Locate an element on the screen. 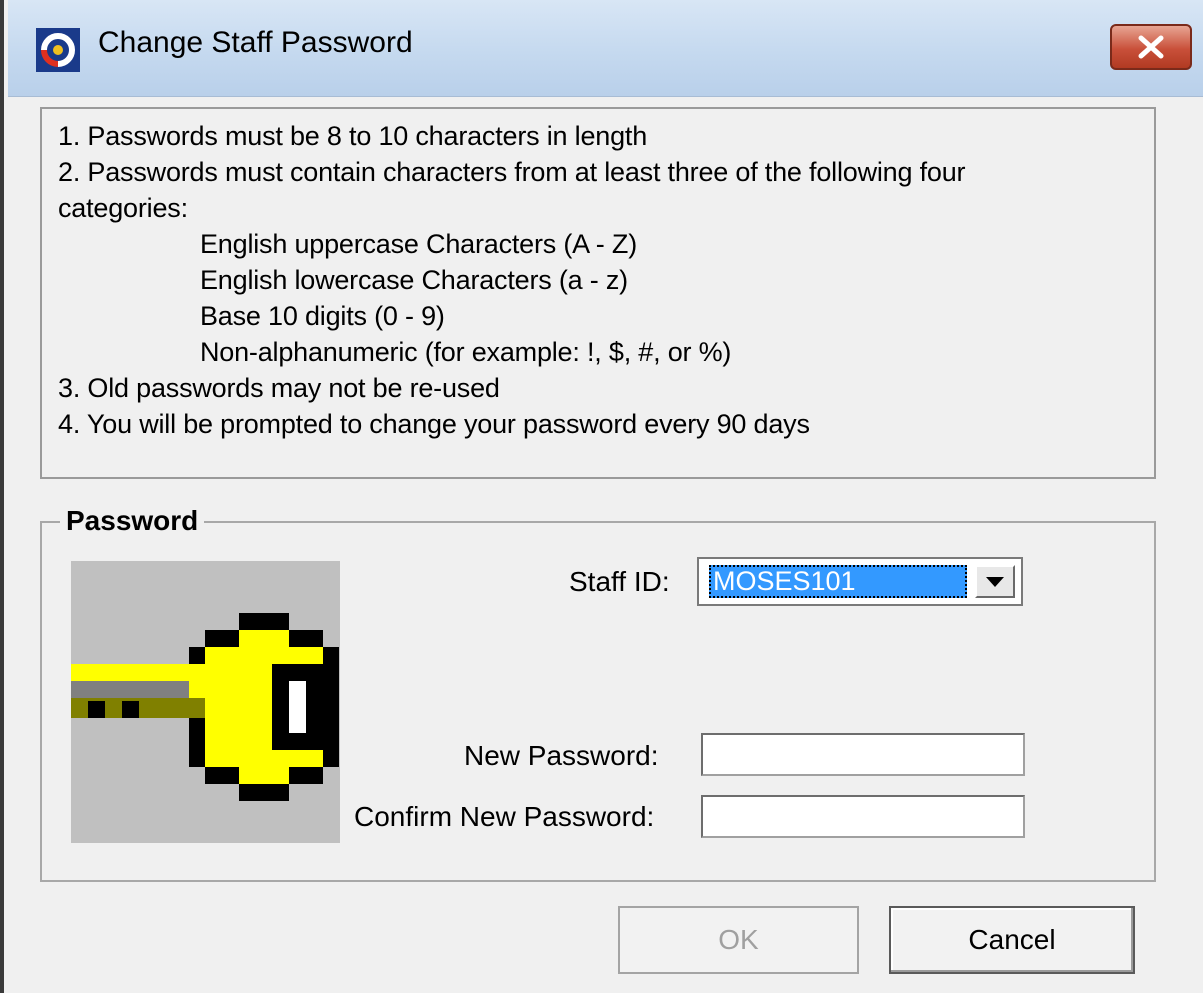 This screenshot has height=993, width=1203. title-bar: Change Staff Password is located at coordinates (605, 48).